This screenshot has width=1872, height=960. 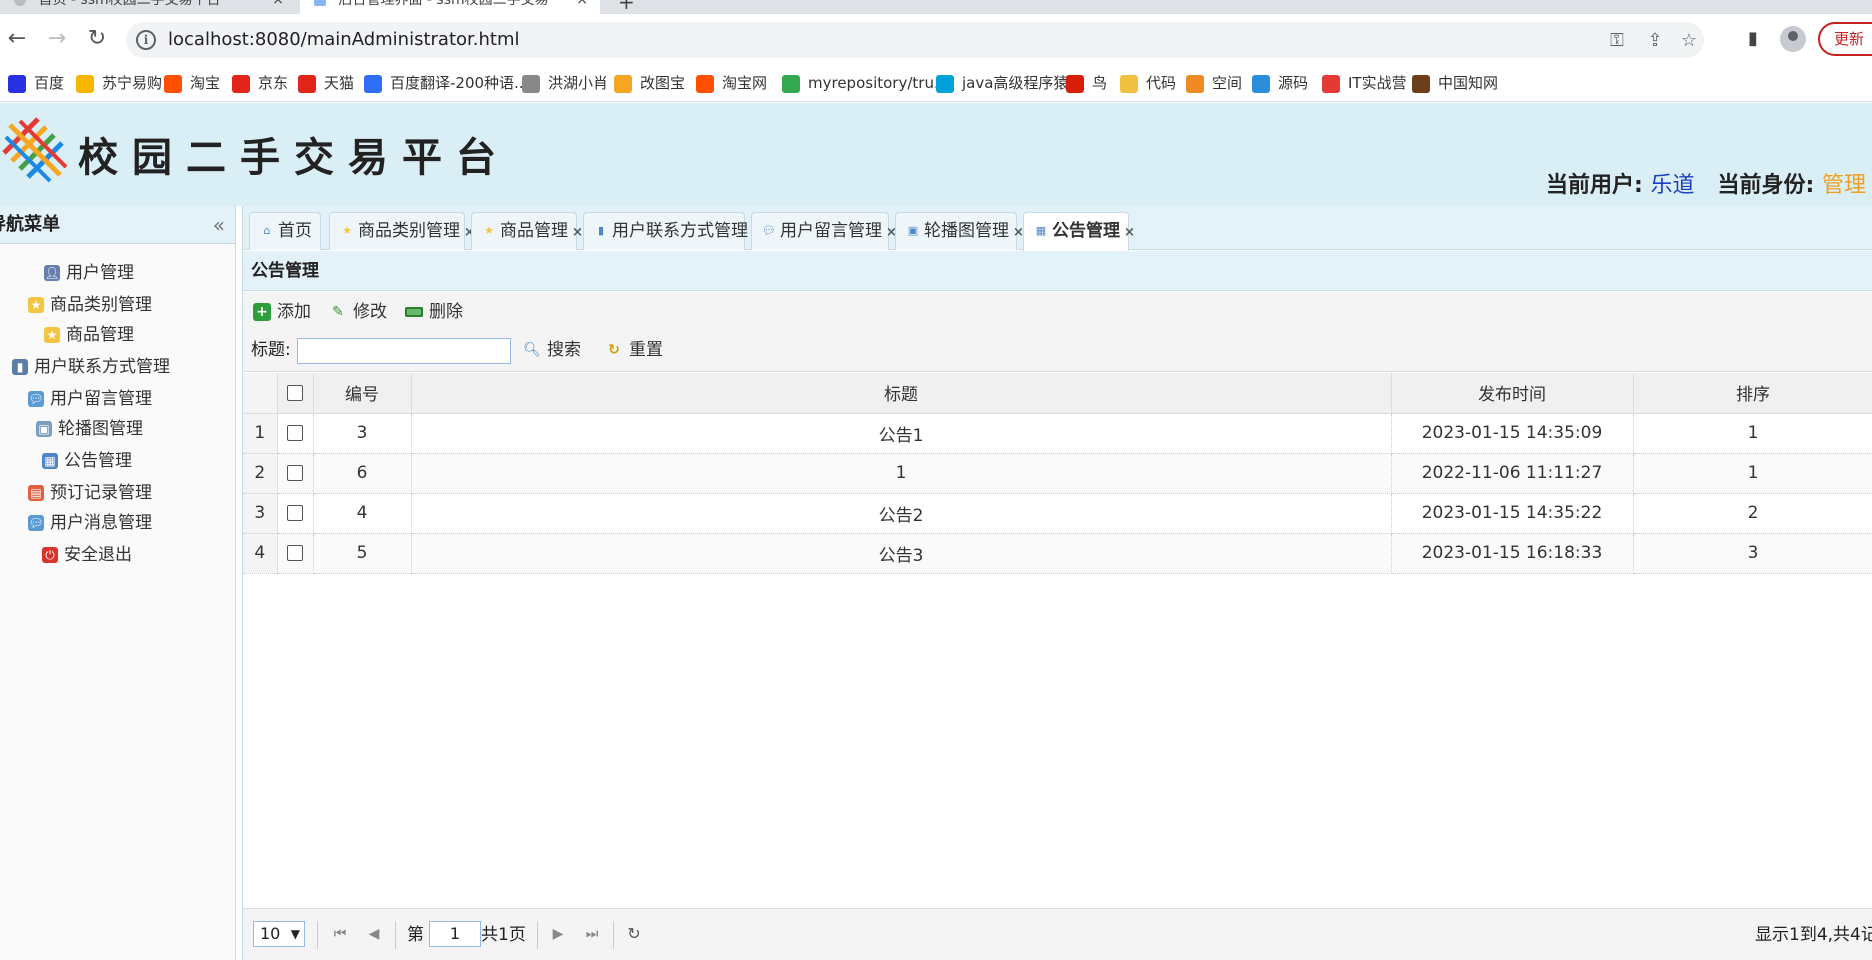 I want to click on nav-item-label: 公告管理, so click(x=98, y=461).